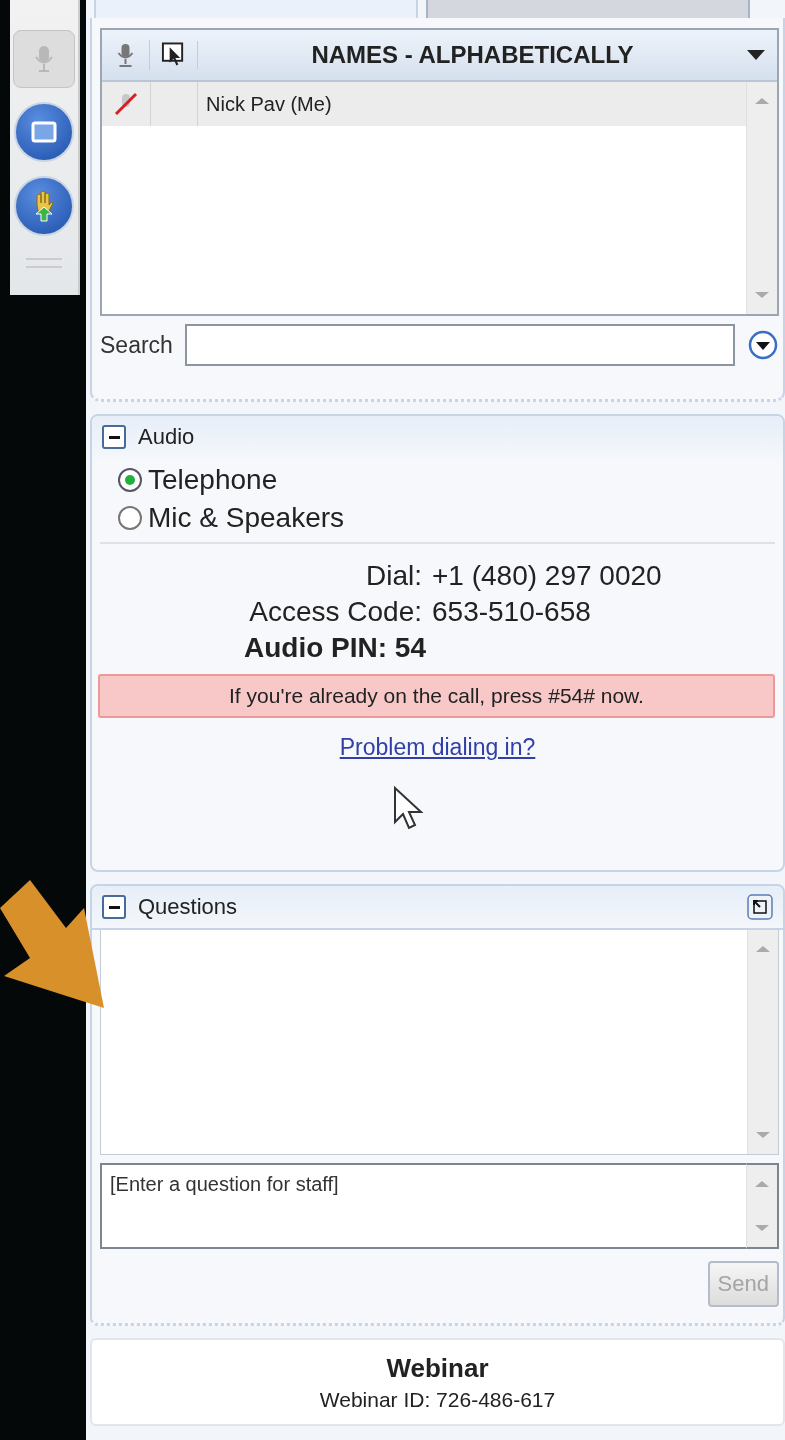 Image resolution: width=785 pixels, height=1440 pixels. I want to click on help-link: Problem dialing in?, so click(437, 747).